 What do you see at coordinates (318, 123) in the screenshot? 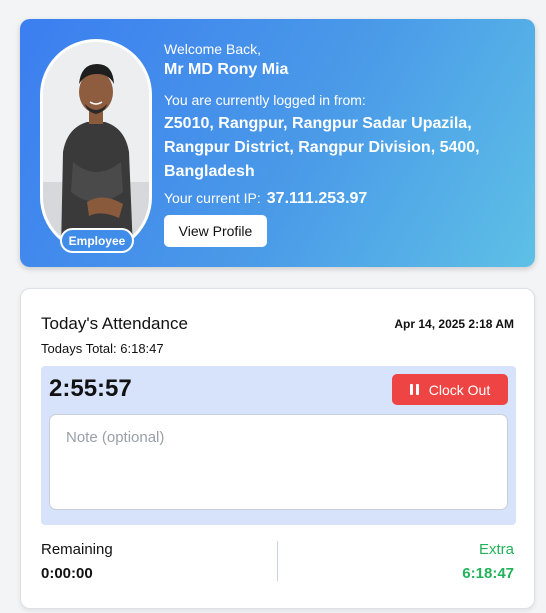
I see `location-line: Z5010, Rangpur, Rangpur Sadar Upazila,` at bounding box center [318, 123].